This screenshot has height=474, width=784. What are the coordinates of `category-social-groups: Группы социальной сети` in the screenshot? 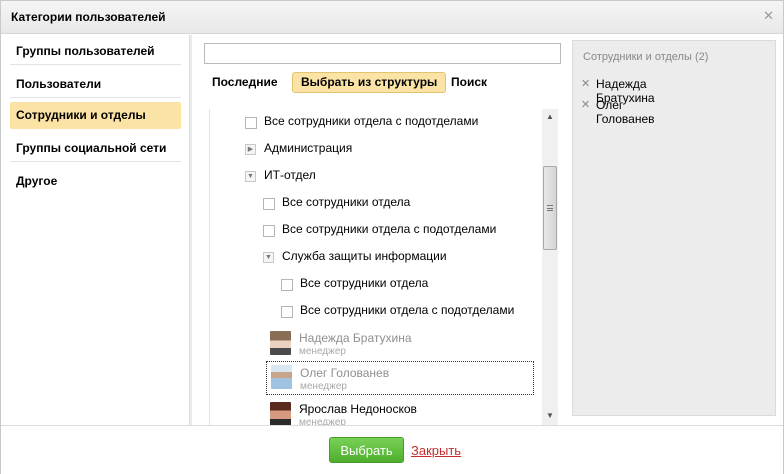 It's located at (95, 148).